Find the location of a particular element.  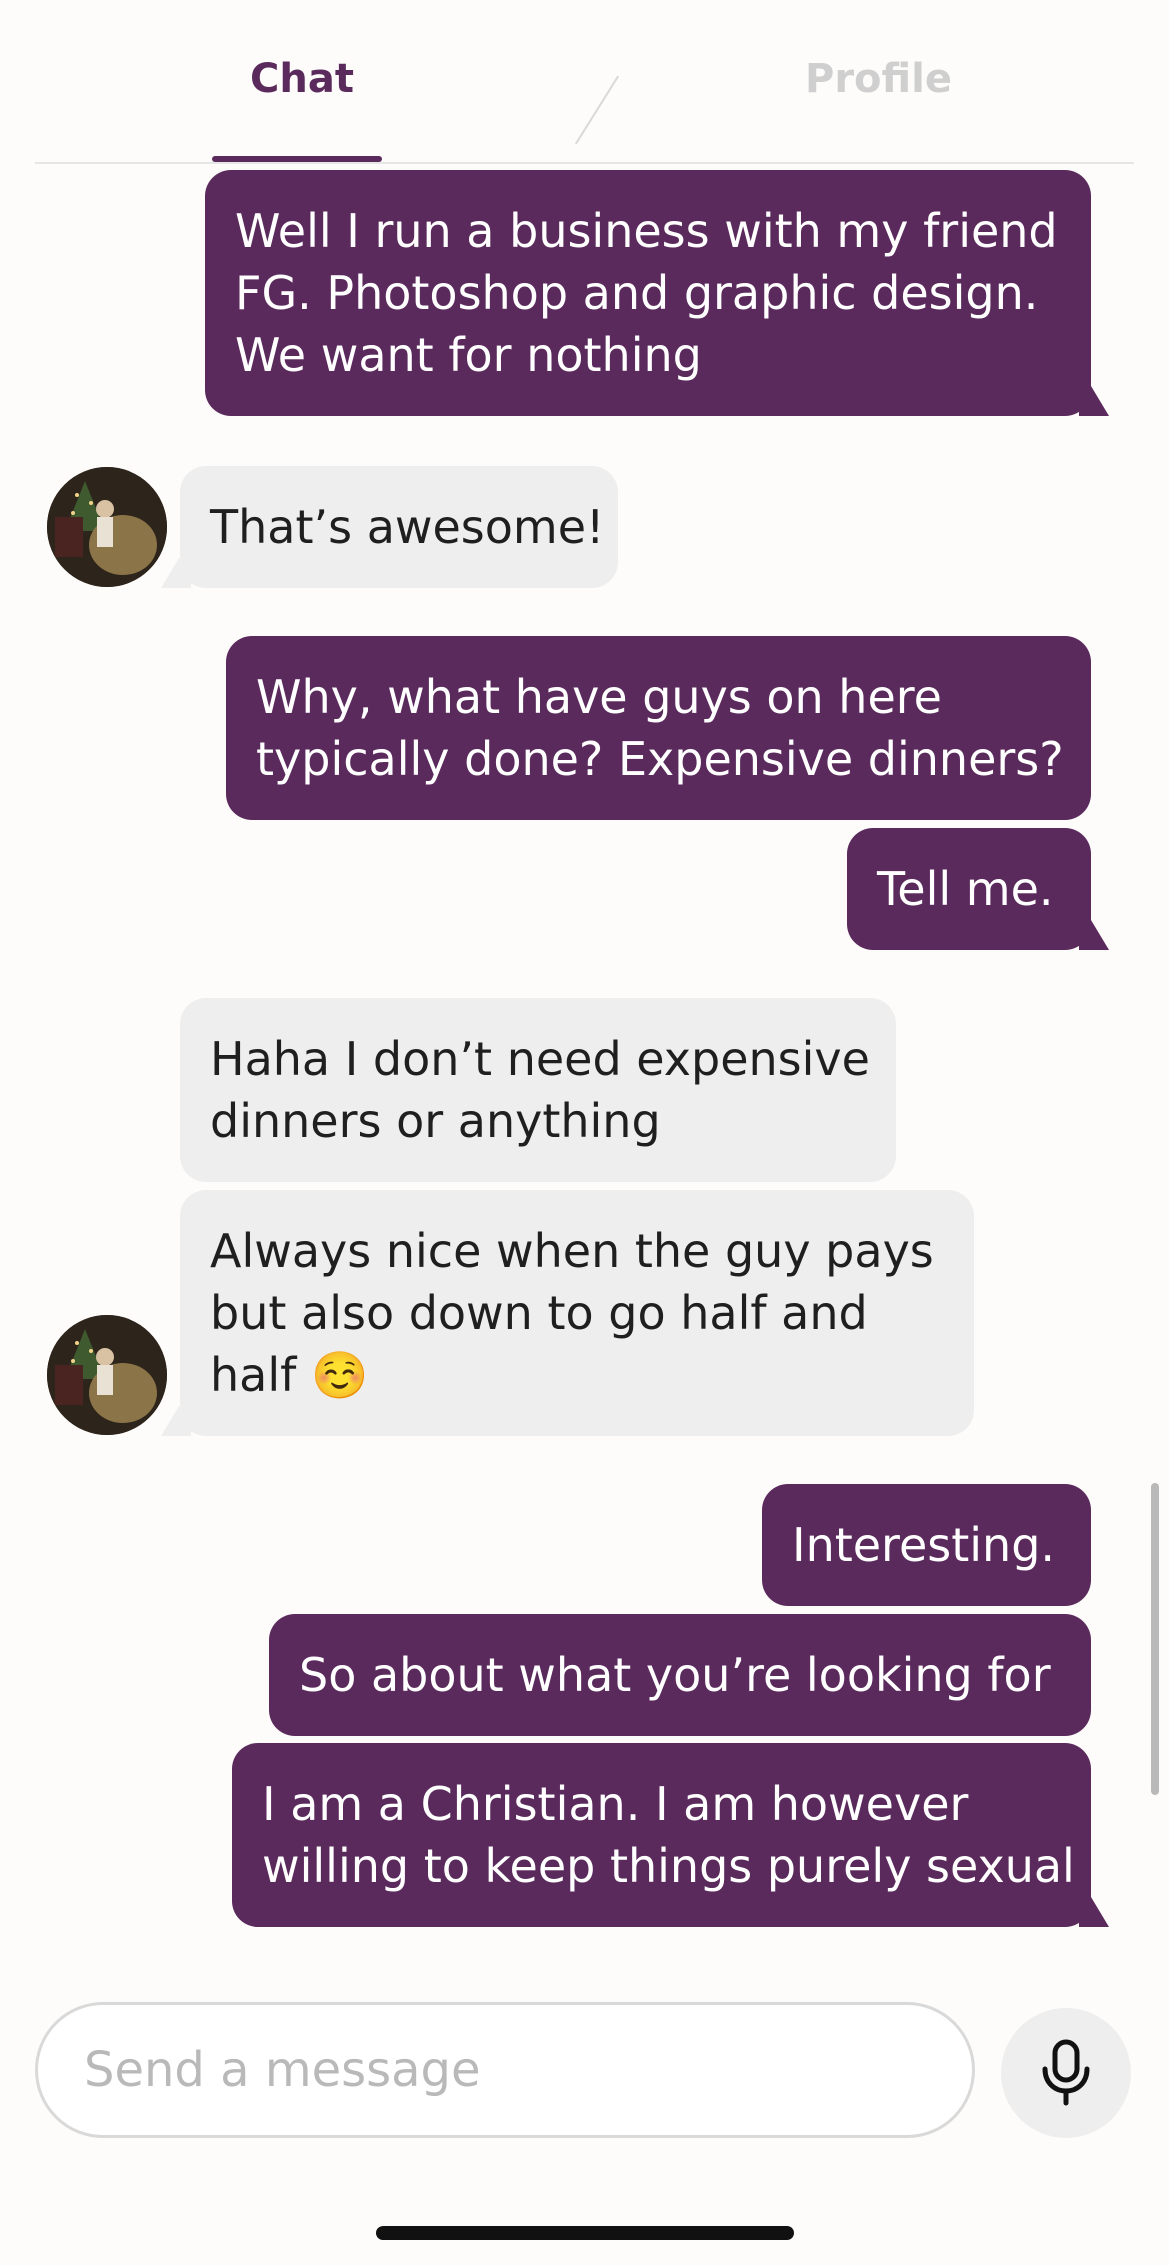

header-divider is located at coordinates (584, 163).